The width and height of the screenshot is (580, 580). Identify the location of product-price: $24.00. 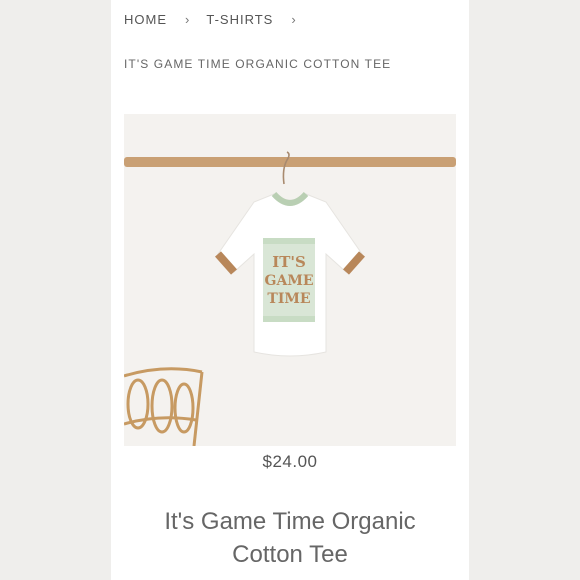
(290, 461).